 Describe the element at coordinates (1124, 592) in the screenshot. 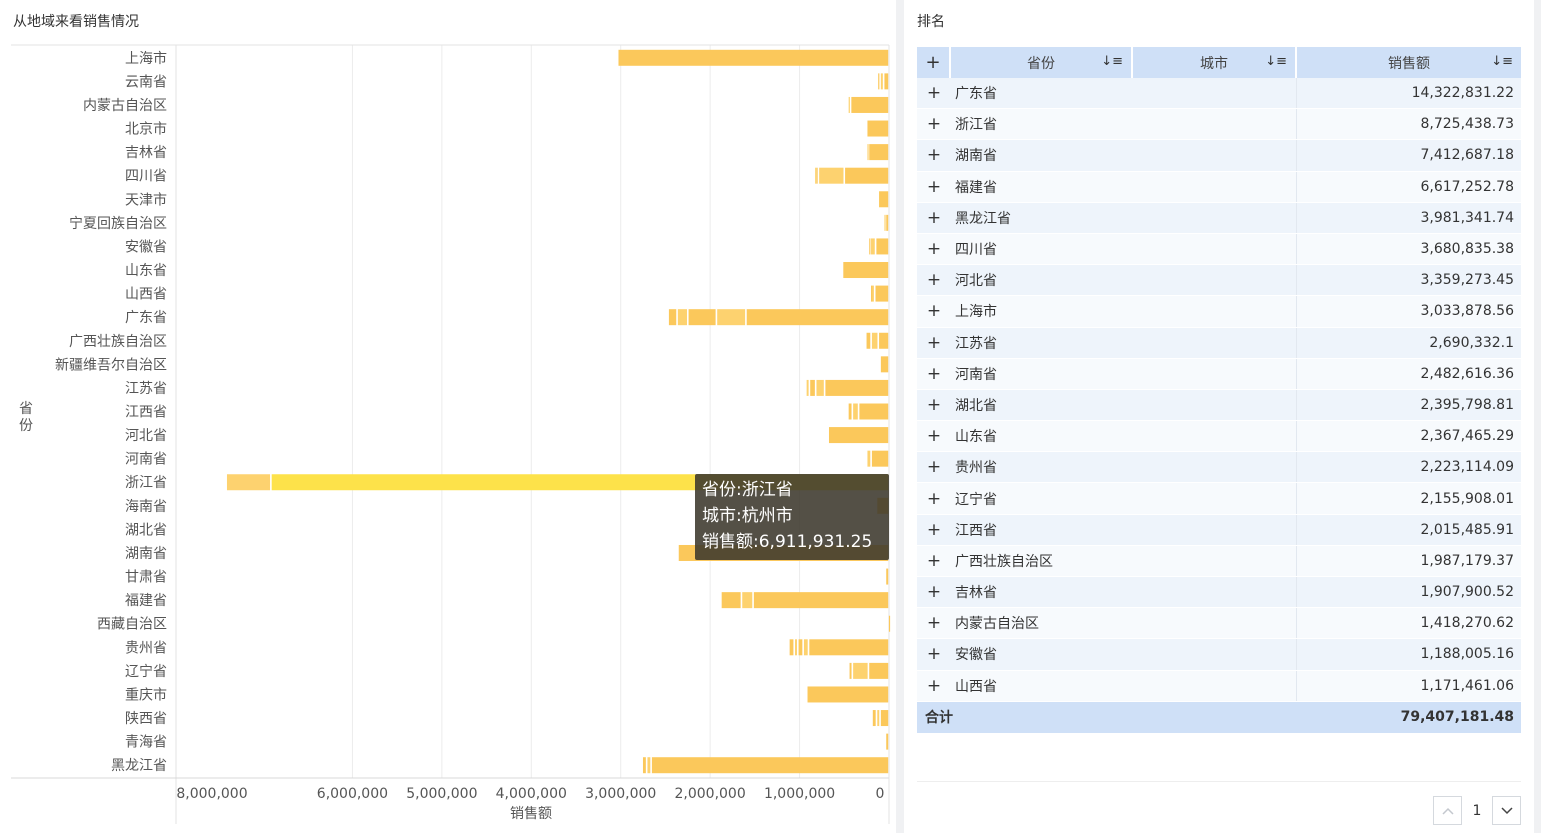

I see `province-cell: 吉林省` at that location.